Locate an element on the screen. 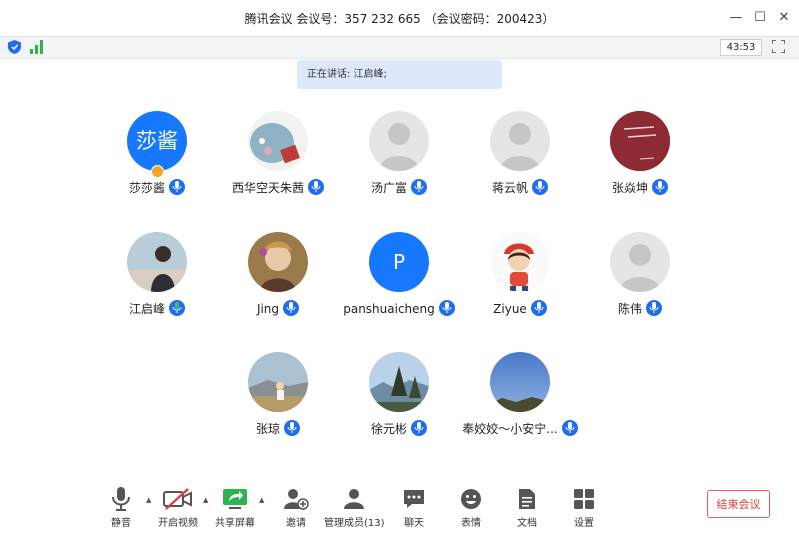  participant-name: 蒋云帆 is located at coordinates (509, 188).